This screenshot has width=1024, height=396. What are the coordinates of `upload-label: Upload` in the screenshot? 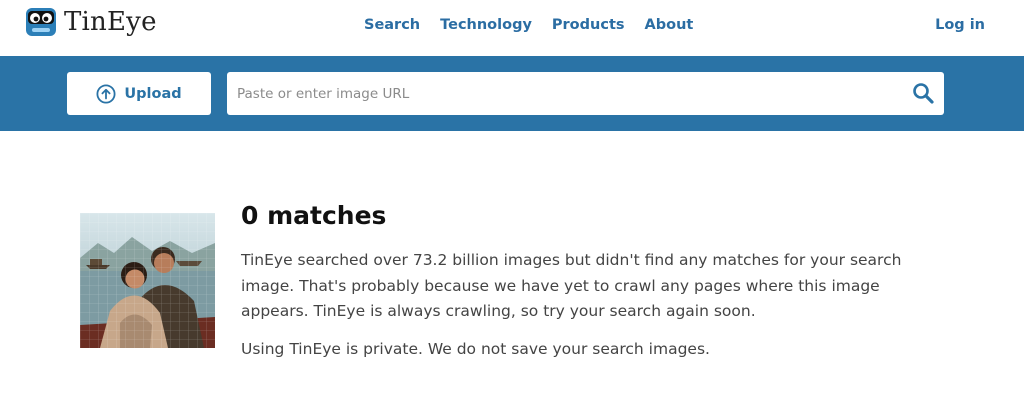 It's located at (153, 93).